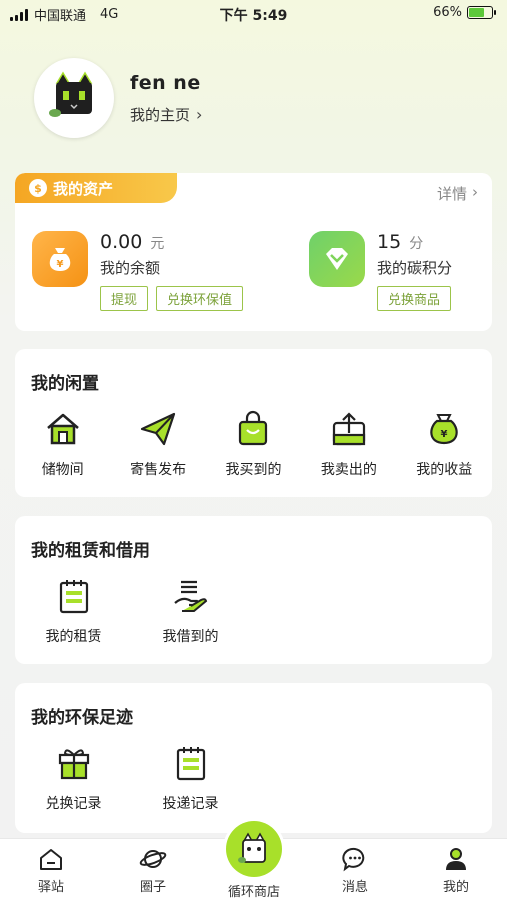 The height and width of the screenshot is (900, 507). I want to click on rent-title: 我的租赁和借用, so click(90, 551).